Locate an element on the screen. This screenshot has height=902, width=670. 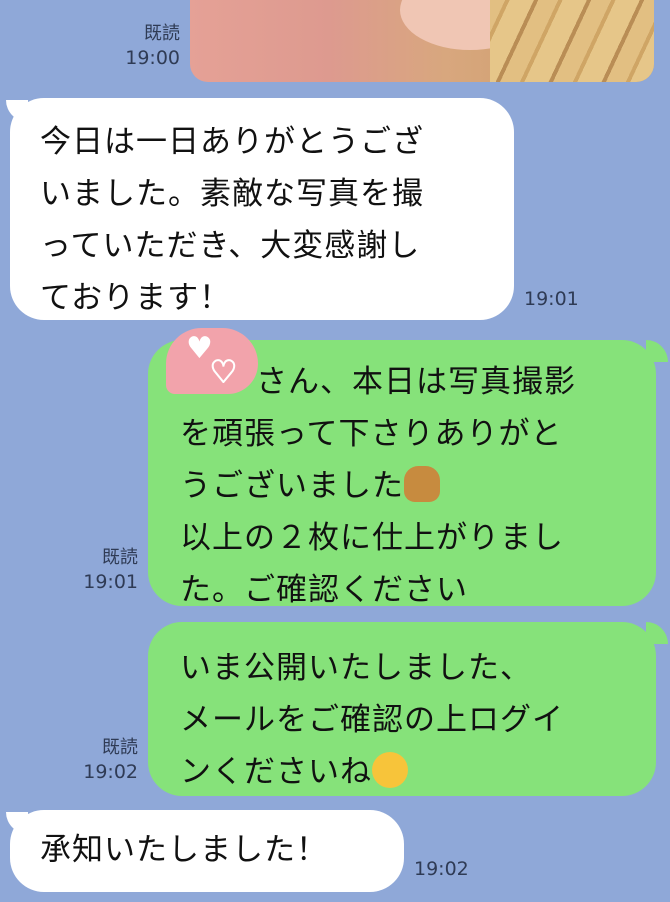
message-line: っていただき、大変感謝し is located at coordinates (230, 246).